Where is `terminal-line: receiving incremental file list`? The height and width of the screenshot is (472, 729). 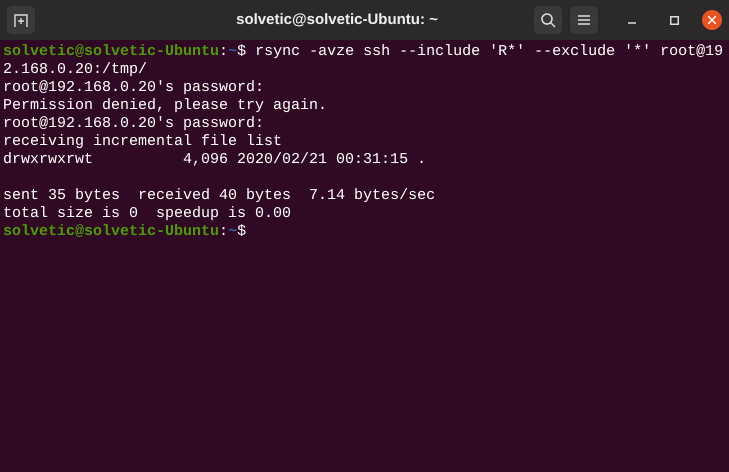
terminal-line: receiving incremental file list is located at coordinates (143, 142).